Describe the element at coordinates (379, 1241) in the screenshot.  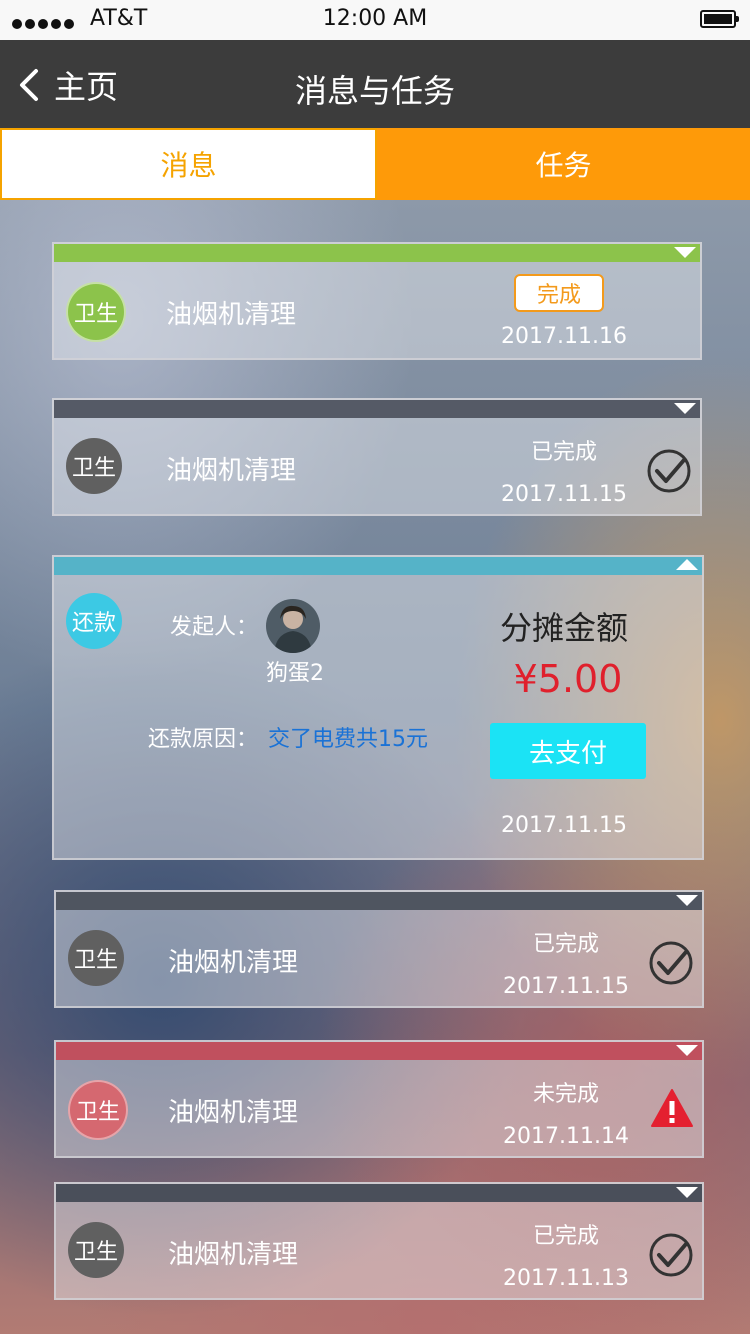
I see `task-card: 卫生 油烟机清理 已完成 2017.11.13` at that location.